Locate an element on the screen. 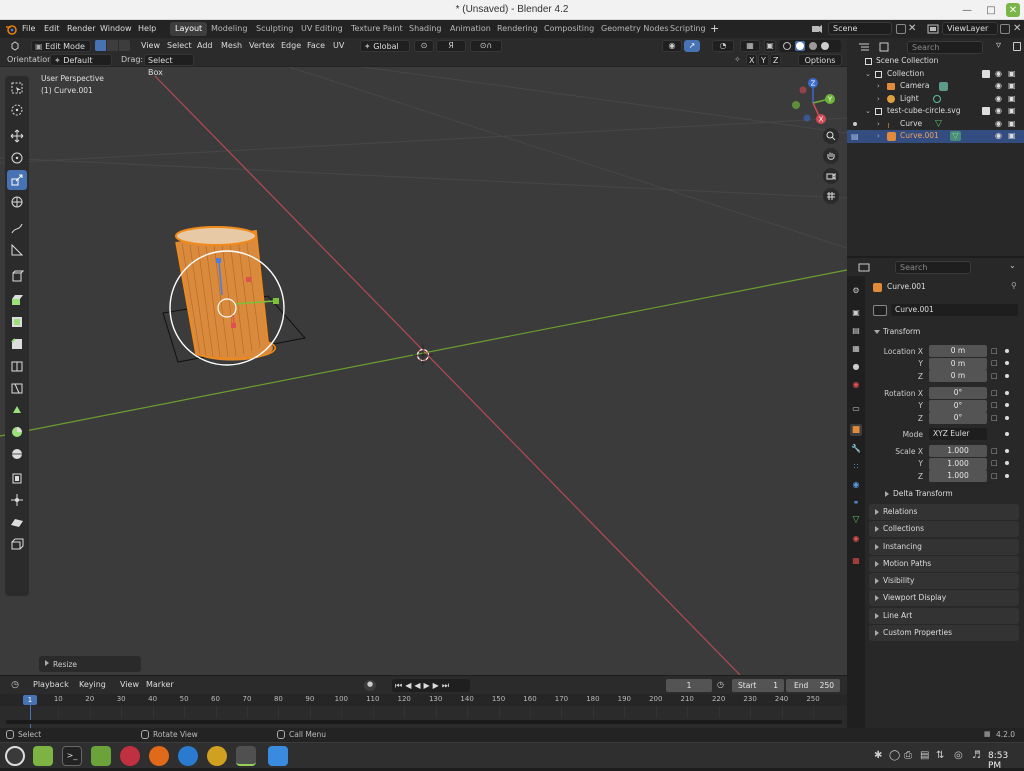 Image resolution: width=1024 pixels, height=771 pixels. tab-texture-paint: Texture Paint is located at coordinates (377, 29).